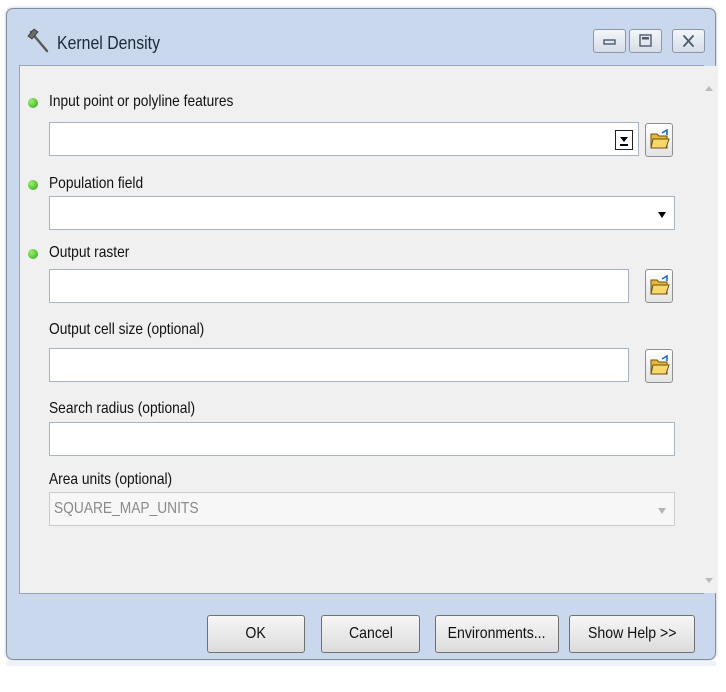  I want to click on cell-size-field, so click(339, 365).